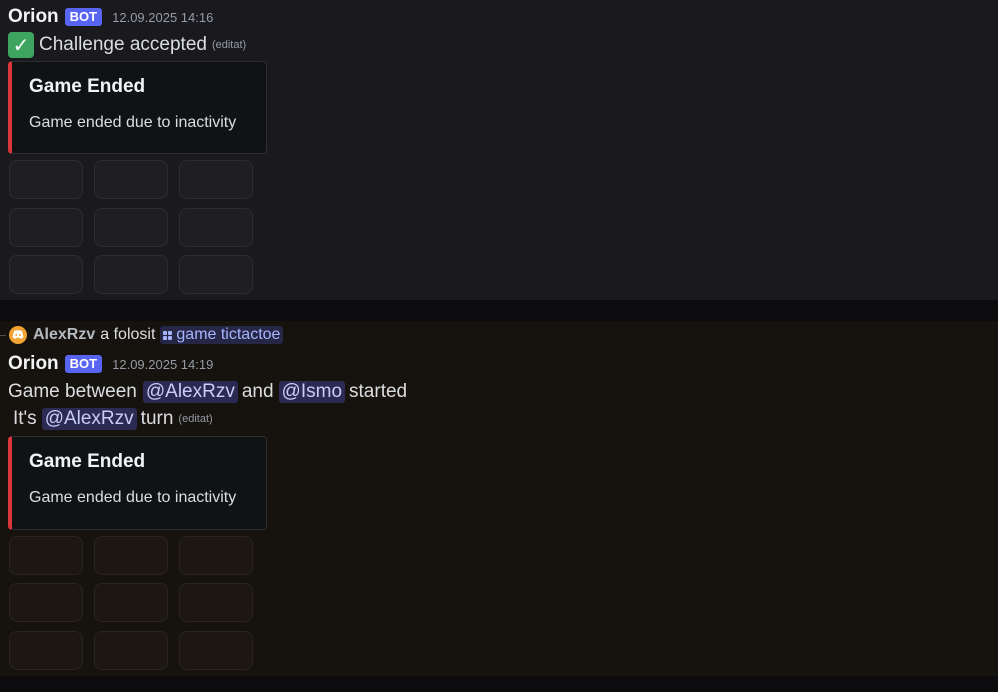 The width and height of the screenshot is (998, 692). I want to click on user-mention: @Ismo, so click(312, 392).